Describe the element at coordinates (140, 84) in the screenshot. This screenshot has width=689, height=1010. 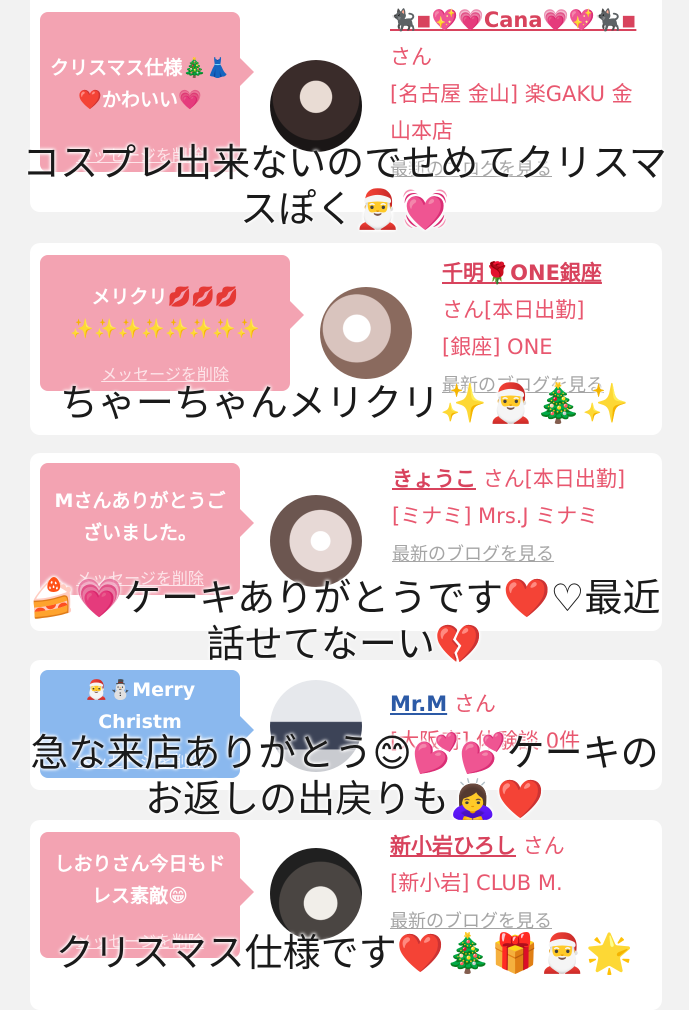
I see `message-text: クリスマス仕様🎄👗❤️かわいい💗` at that location.